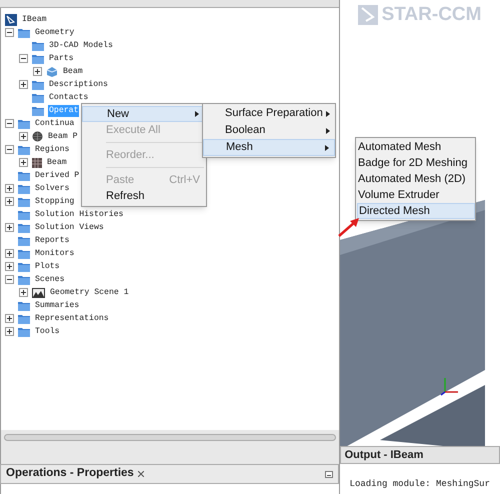 This screenshot has height=494, width=500. What do you see at coordinates (37, 136) in the screenshot?
I see `sphere-icon` at bounding box center [37, 136].